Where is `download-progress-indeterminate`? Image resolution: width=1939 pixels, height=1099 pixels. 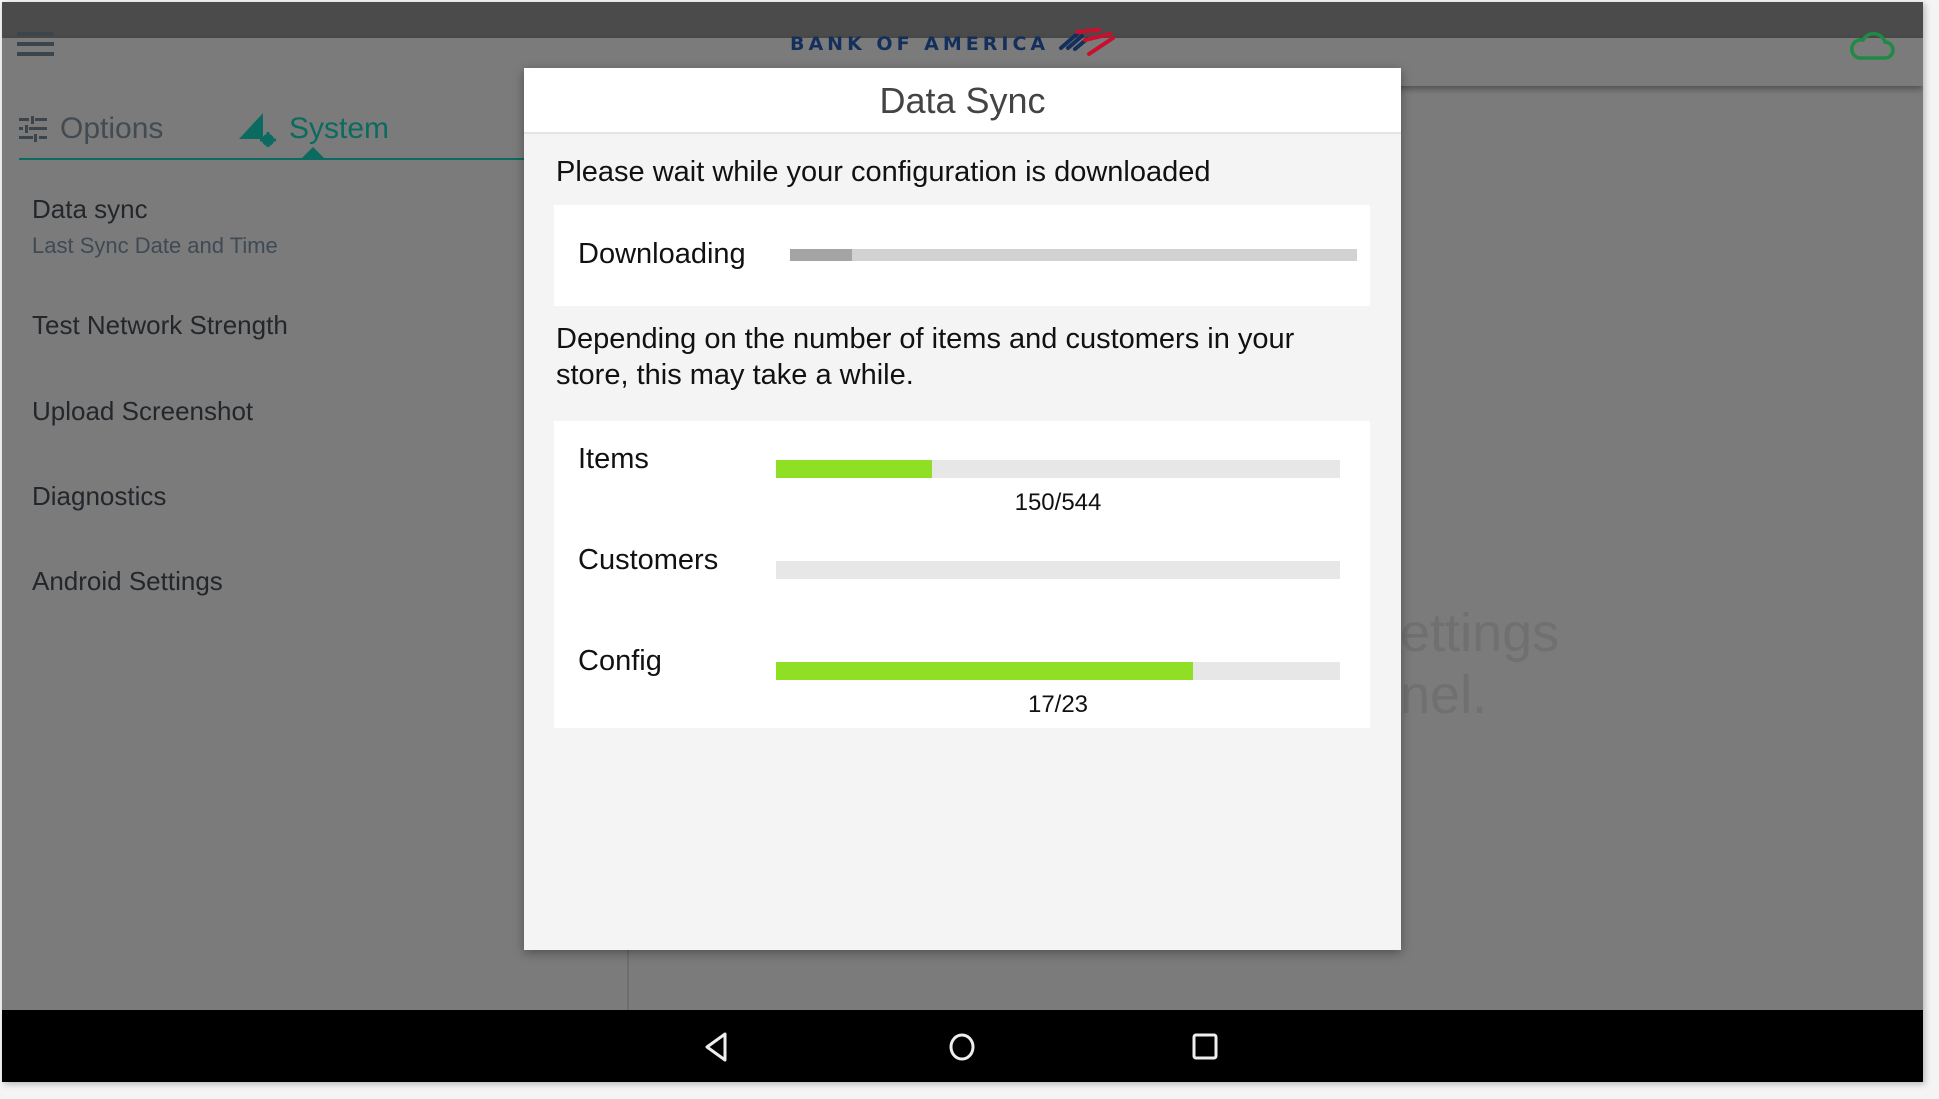
download-progress-indeterminate is located at coordinates (821, 255).